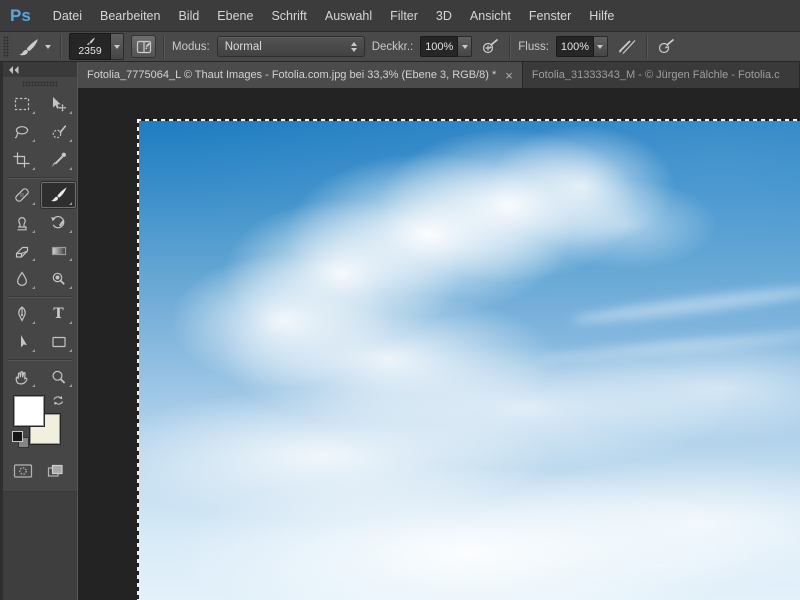  Describe the element at coordinates (40, 545) in the screenshot. I see `panel-dock-empty` at that location.